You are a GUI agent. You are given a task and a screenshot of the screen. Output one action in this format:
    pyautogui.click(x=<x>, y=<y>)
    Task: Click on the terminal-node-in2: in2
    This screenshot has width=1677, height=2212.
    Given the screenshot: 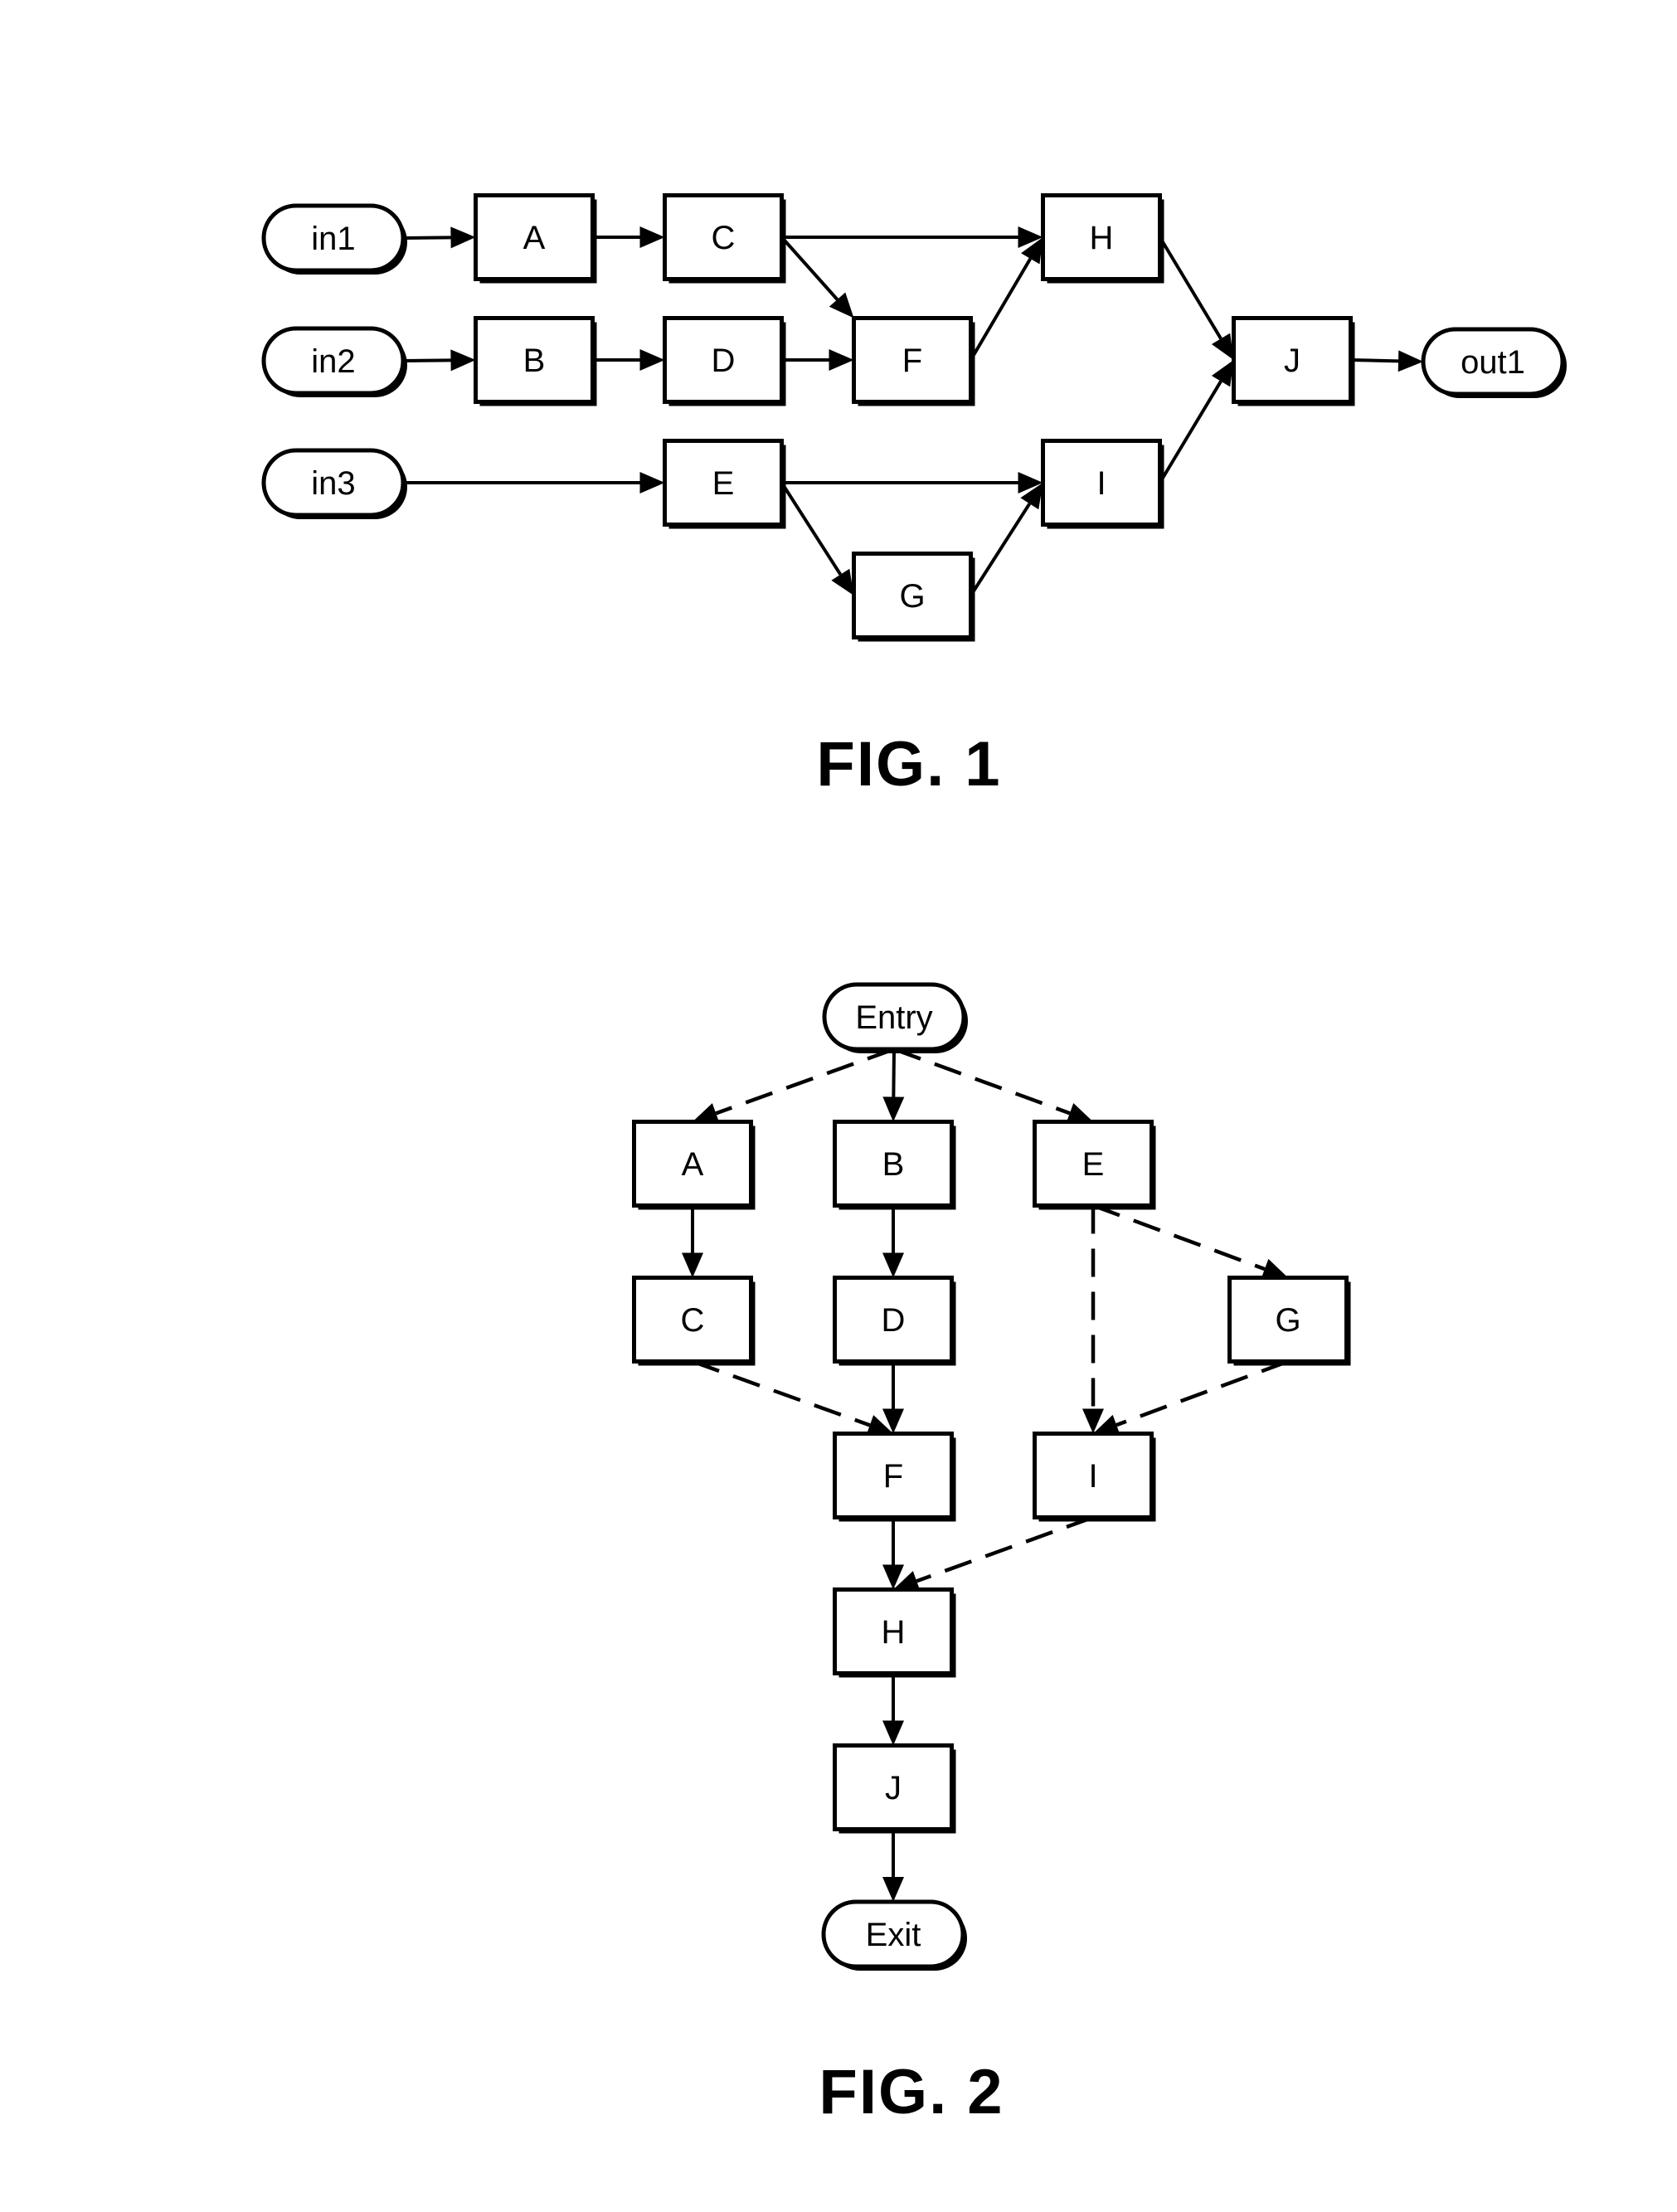 What is the action you would take?
    pyautogui.click(x=334, y=361)
    